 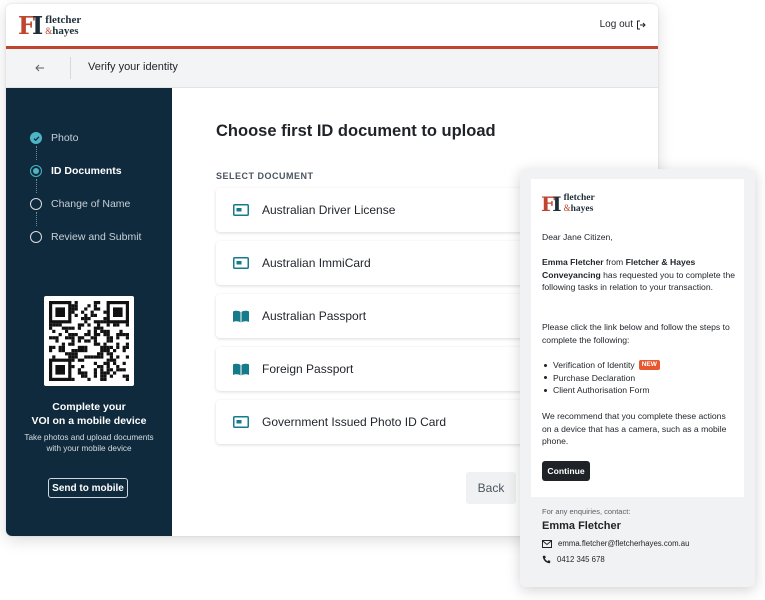 I want to click on check-circle-icon, so click(x=36, y=138).